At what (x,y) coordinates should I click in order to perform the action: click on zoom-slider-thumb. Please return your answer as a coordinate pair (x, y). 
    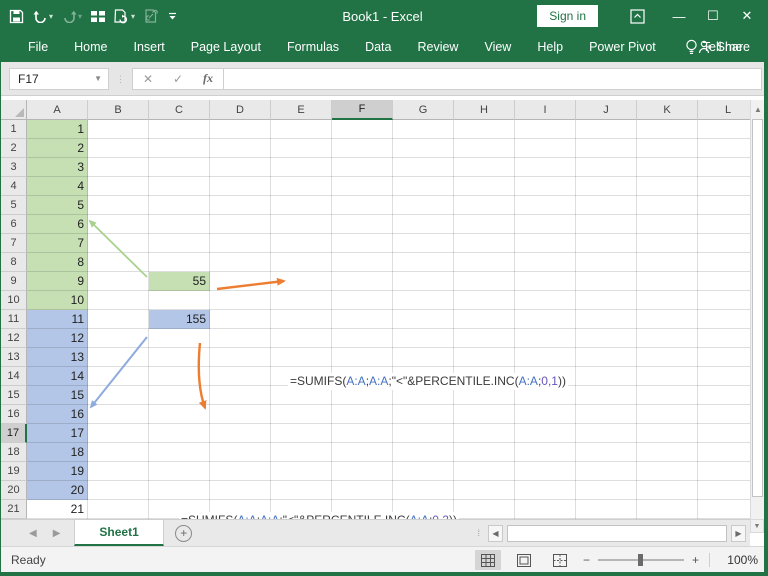
    Looking at the image, I should click on (640, 560).